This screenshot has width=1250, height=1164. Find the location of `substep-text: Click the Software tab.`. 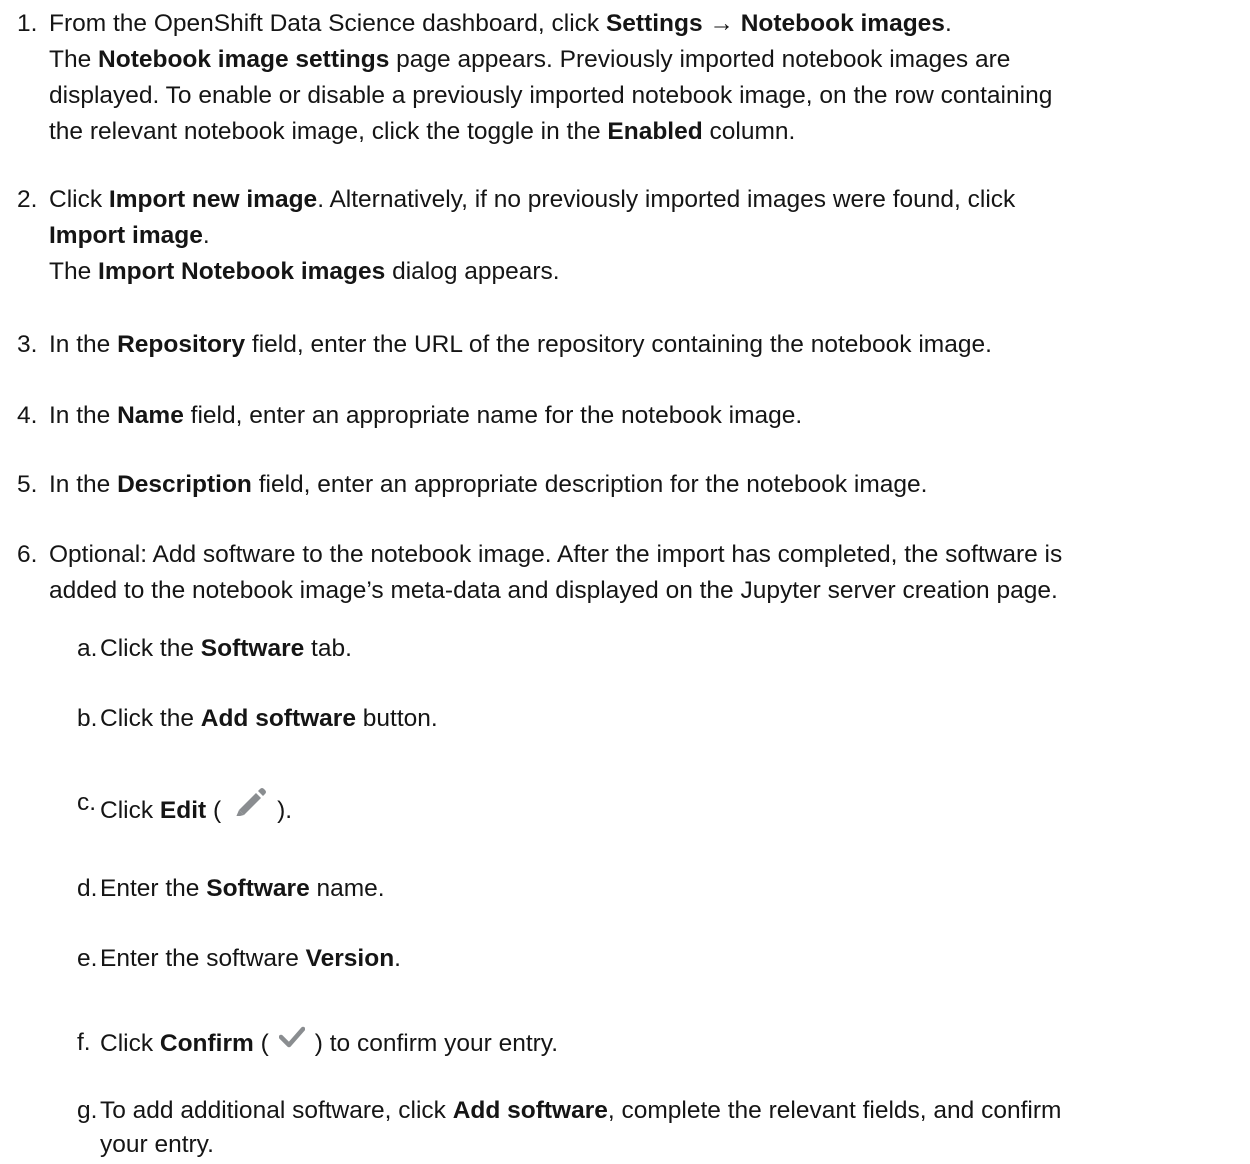

substep-text: Click the Software tab. is located at coordinates (670, 649).